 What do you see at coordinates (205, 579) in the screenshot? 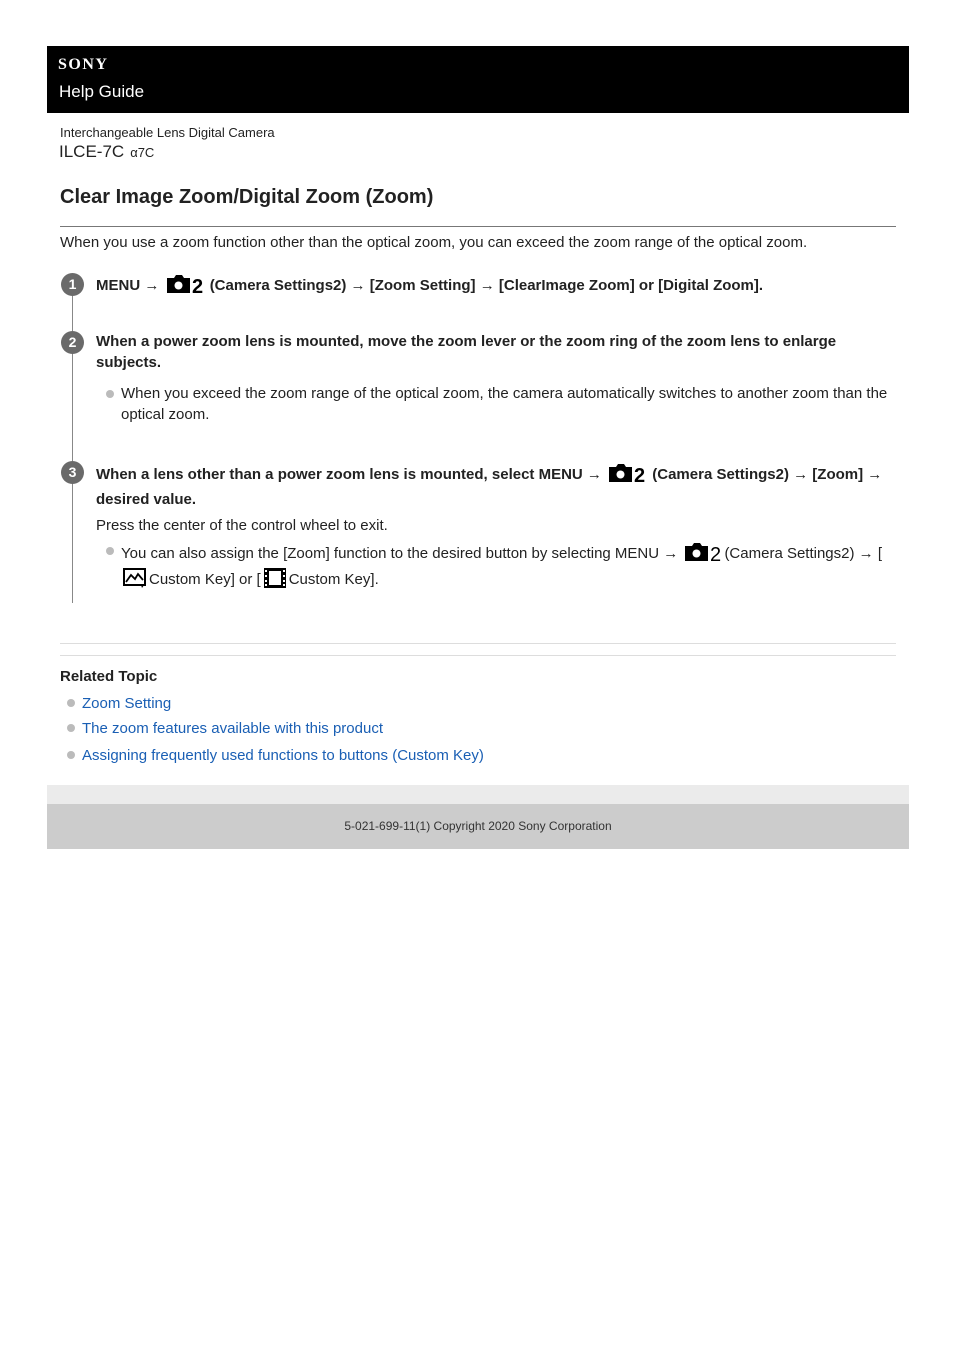
I see `bullet-text-part3: Custom Key] or [` at bounding box center [205, 579].